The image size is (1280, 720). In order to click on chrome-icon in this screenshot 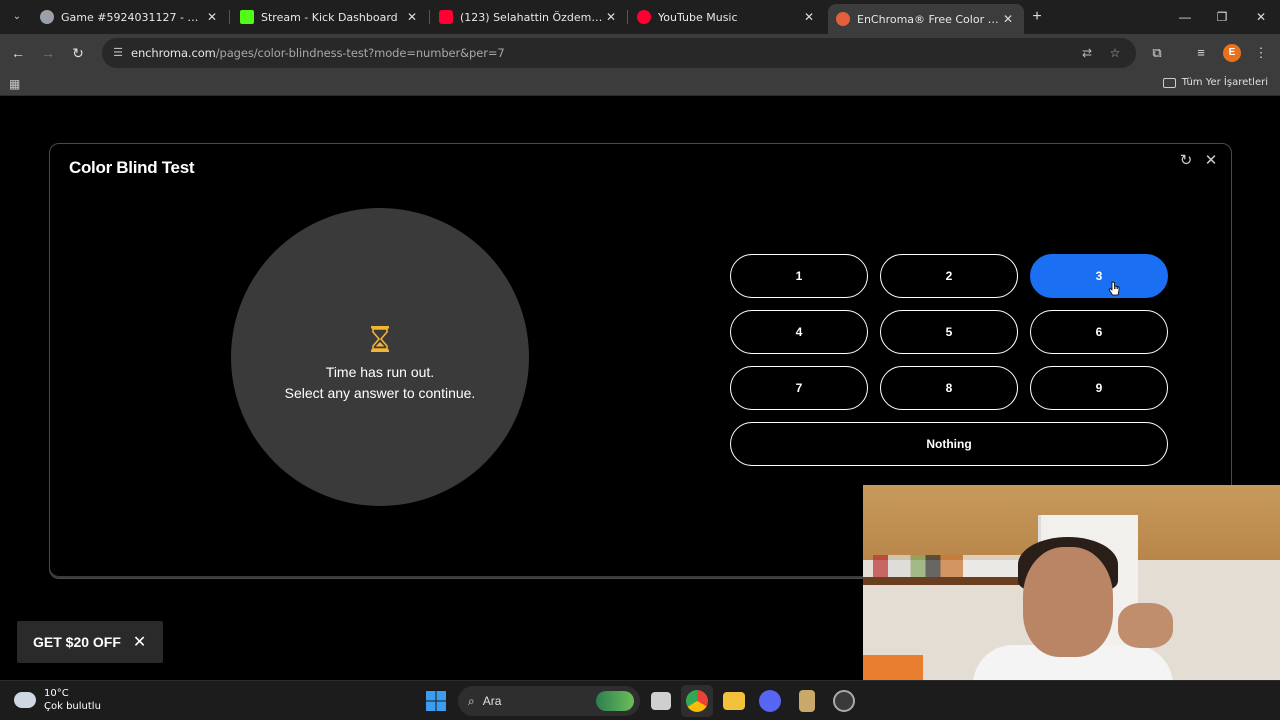, I will do `click(697, 701)`.